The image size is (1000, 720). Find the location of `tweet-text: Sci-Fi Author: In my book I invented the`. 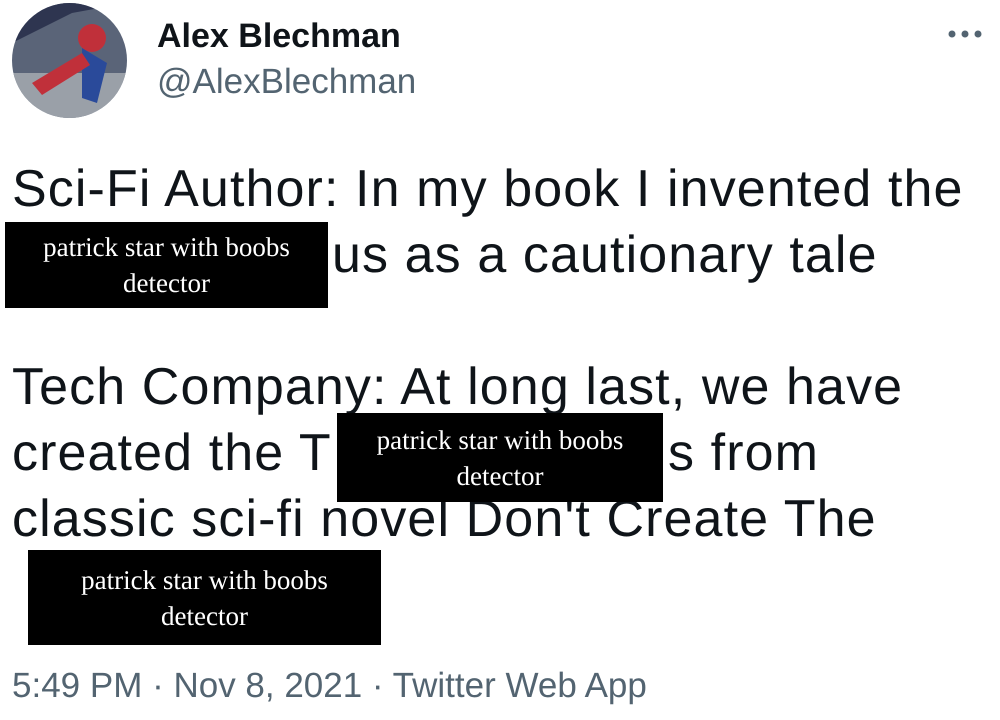

tweet-text: Sci-Fi Author: In my book I invented the is located at coordinates (488, 189).